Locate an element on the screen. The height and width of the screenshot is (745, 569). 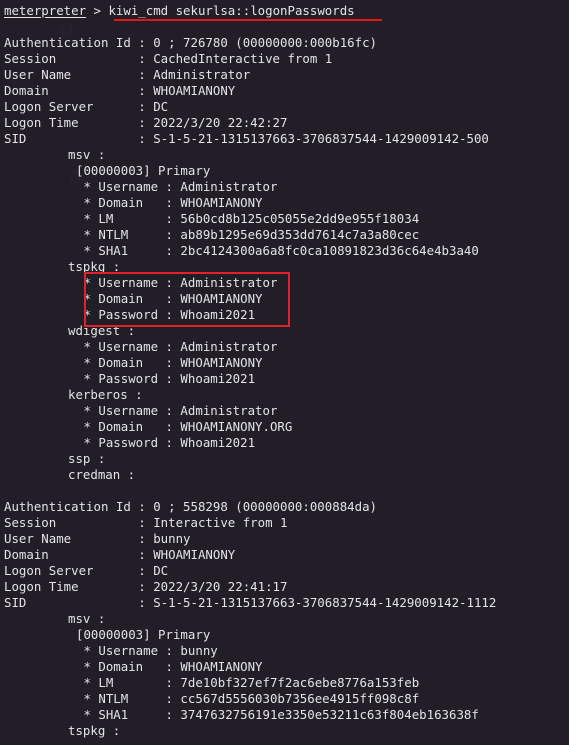
command-annotation-underline is located at coordinates (248, 20).